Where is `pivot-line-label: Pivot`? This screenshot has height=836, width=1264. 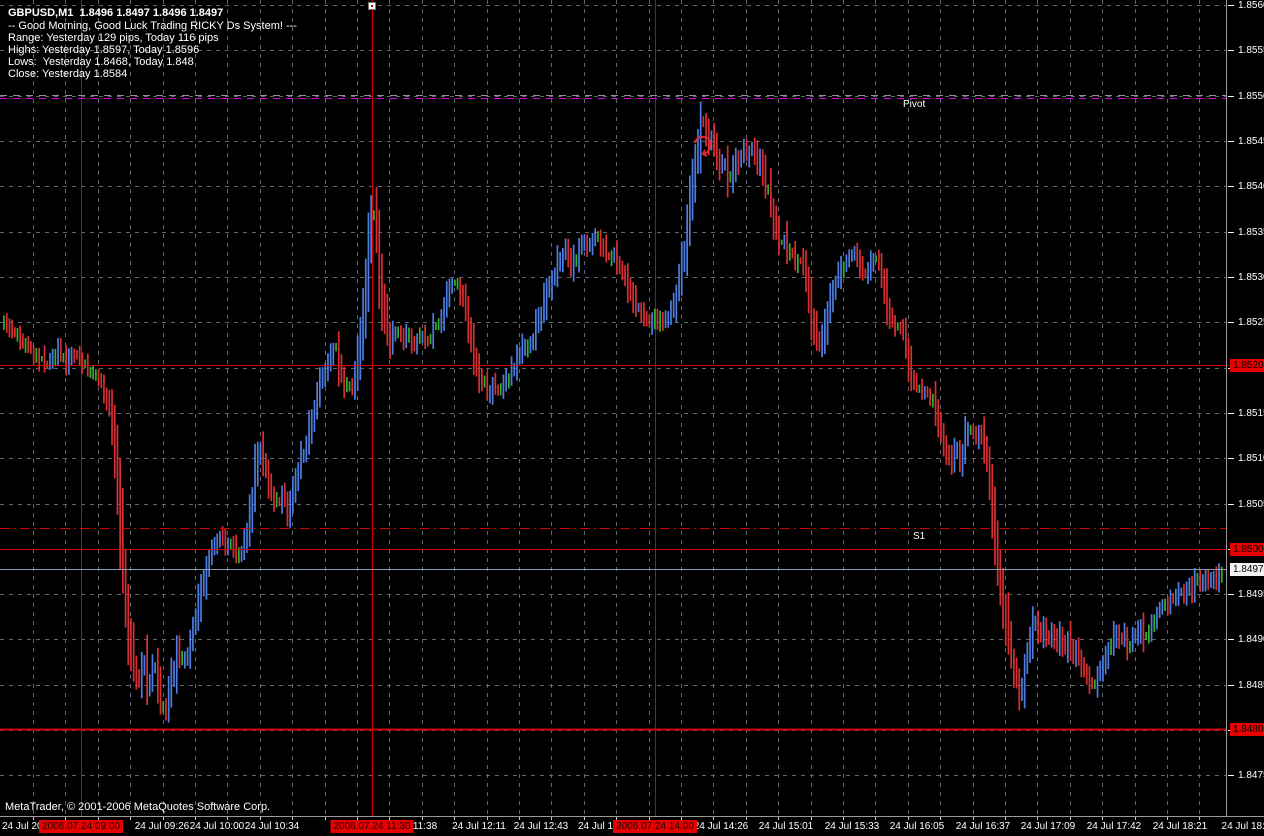 pivot-line-label: Pivot is located at coordinates (914, 104).